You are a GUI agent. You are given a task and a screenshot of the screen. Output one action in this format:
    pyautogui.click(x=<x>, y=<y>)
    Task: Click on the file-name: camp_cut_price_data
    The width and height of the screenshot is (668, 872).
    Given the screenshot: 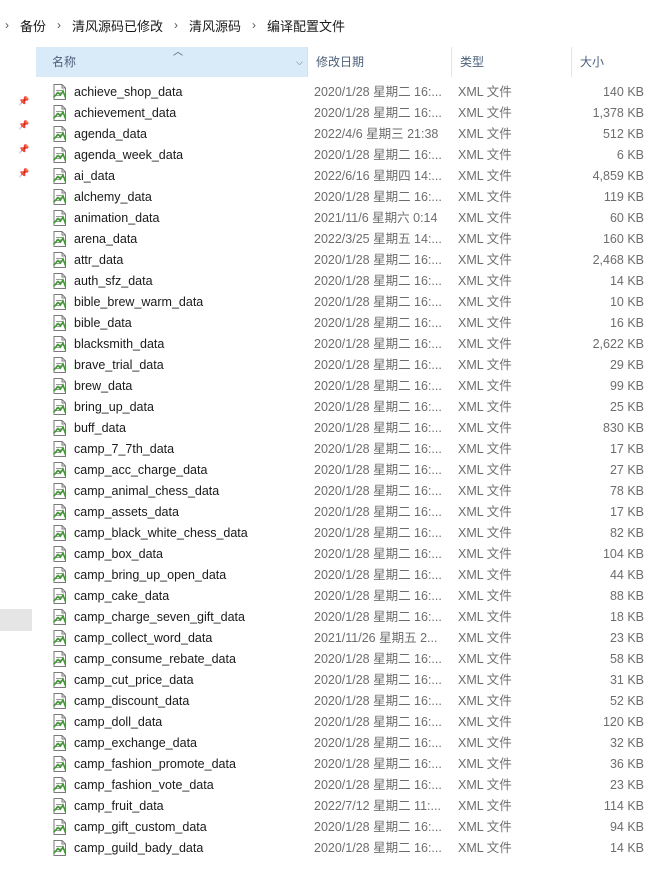 What is the action you would take?
    pyautogui.click(x=134, y=680)
    